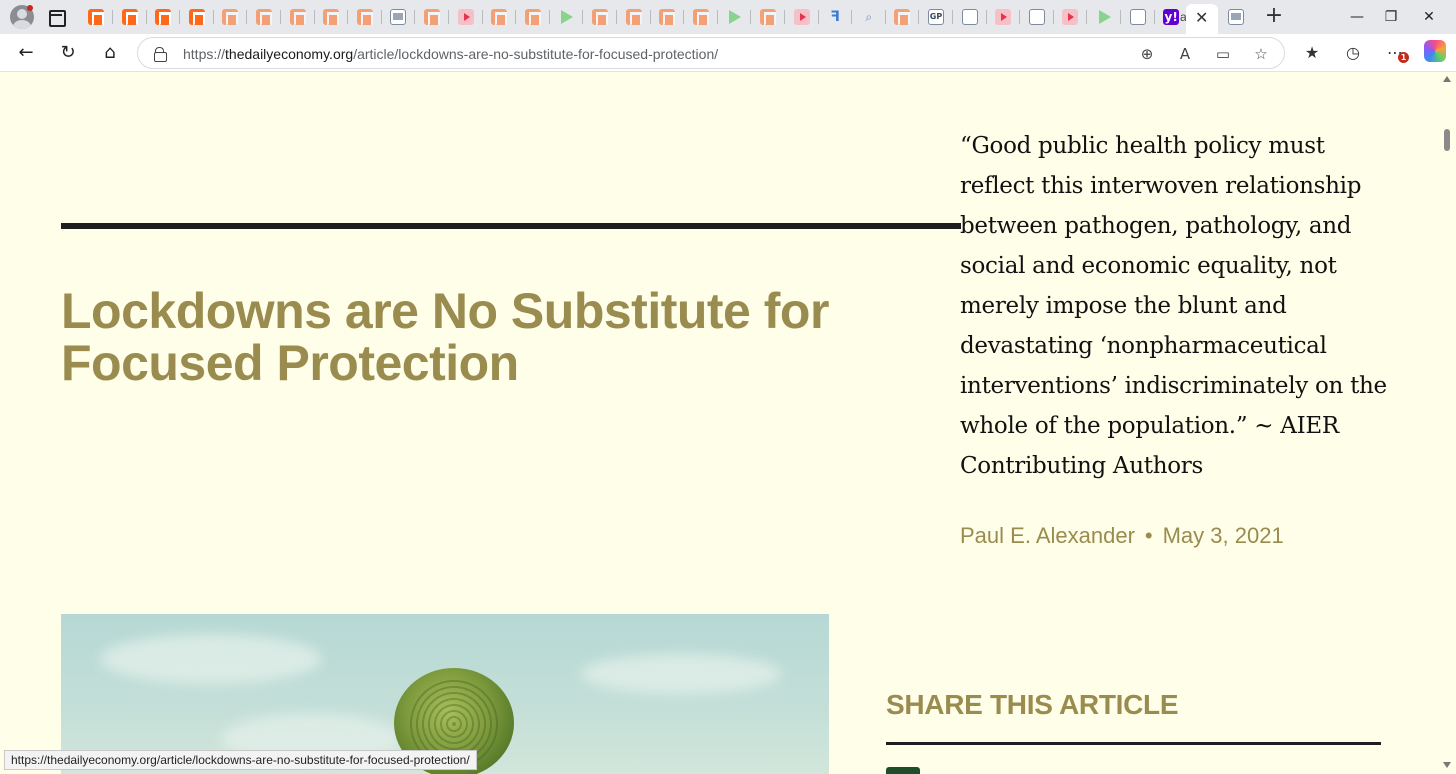 The image size is (1456, 774). What do you see at coordinates (1185, 54) in the screenshot?
I see `read-aloud-icon: A` at bounding box center [1185, 54].